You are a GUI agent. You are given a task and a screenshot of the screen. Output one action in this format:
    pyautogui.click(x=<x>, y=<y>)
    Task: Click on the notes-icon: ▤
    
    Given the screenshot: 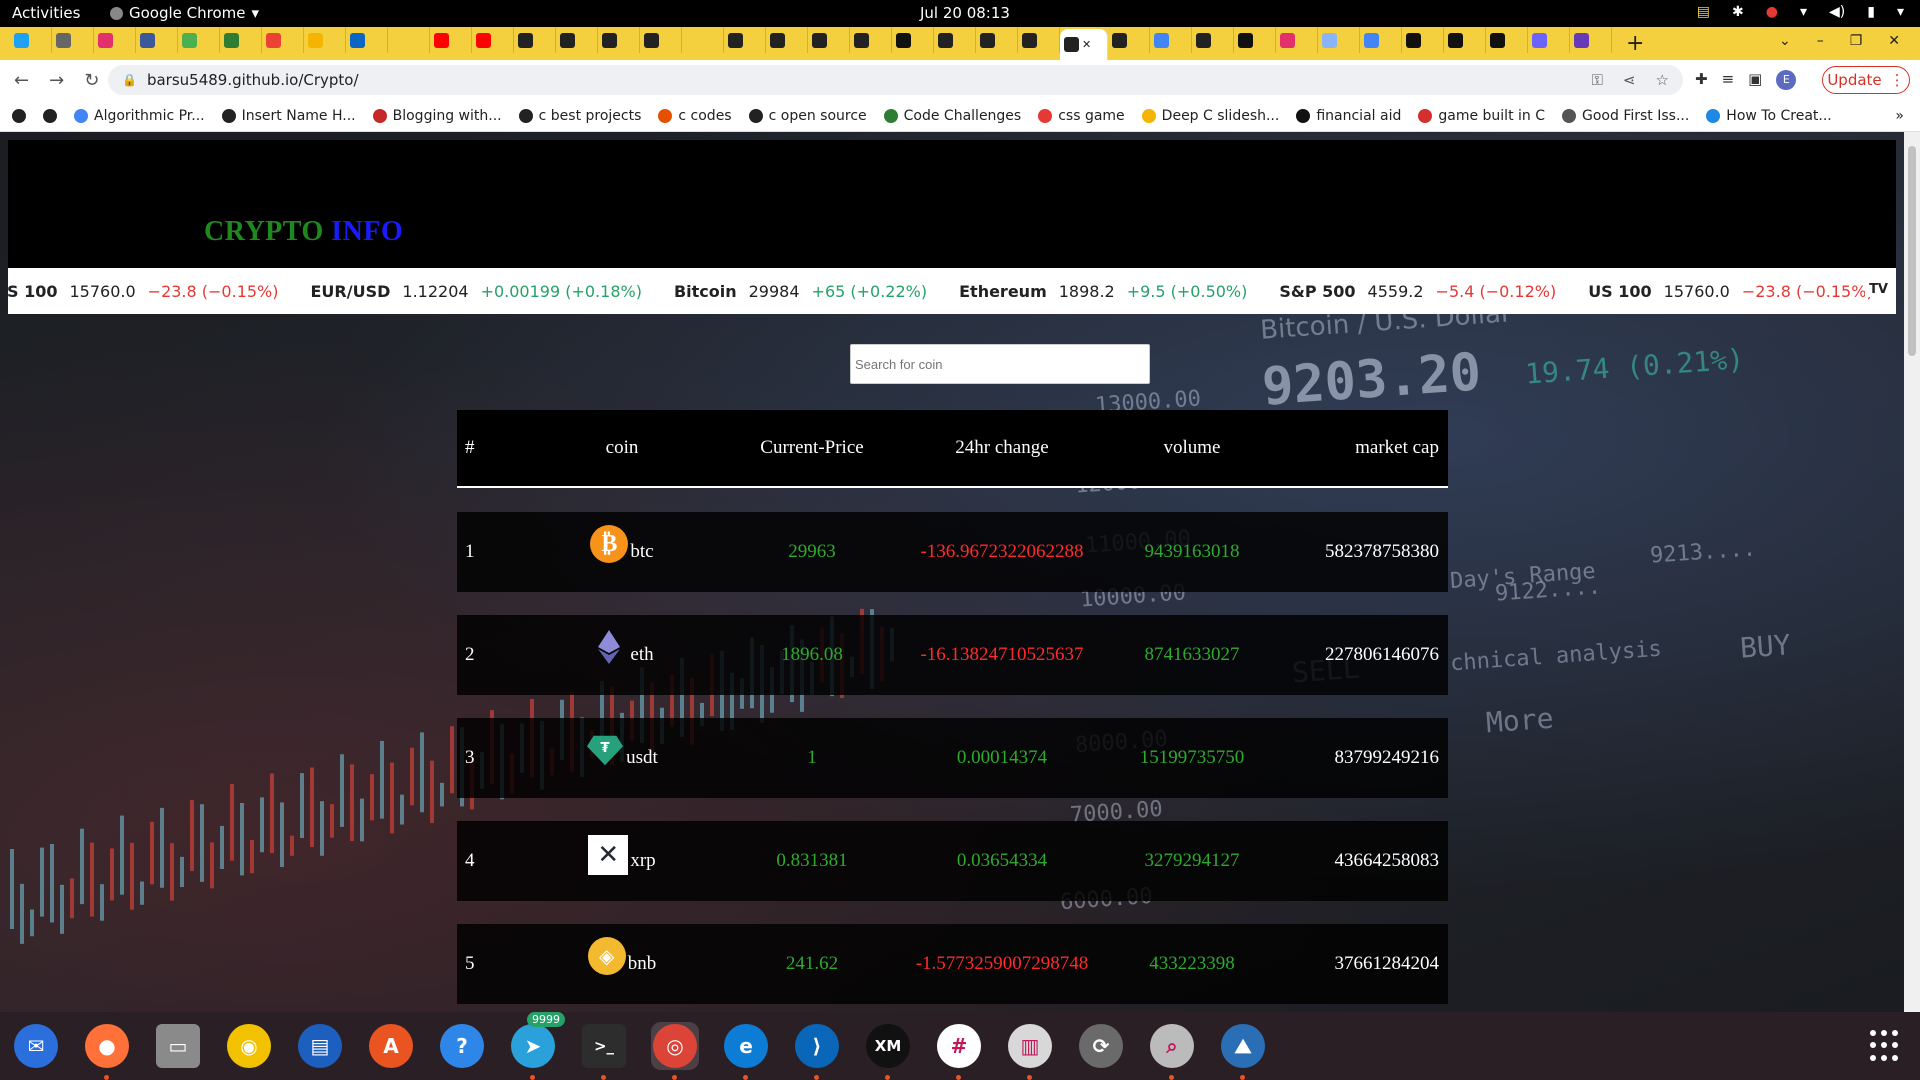 What is the action you would take?
    pyautogui.click(x=1703, y=12)
    